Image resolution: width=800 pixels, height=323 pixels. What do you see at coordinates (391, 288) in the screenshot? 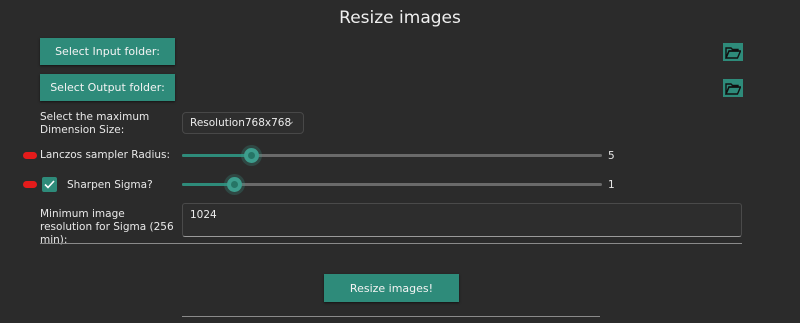
I see `resize-images-button: Resize images!` at bounding box center [391, 288].